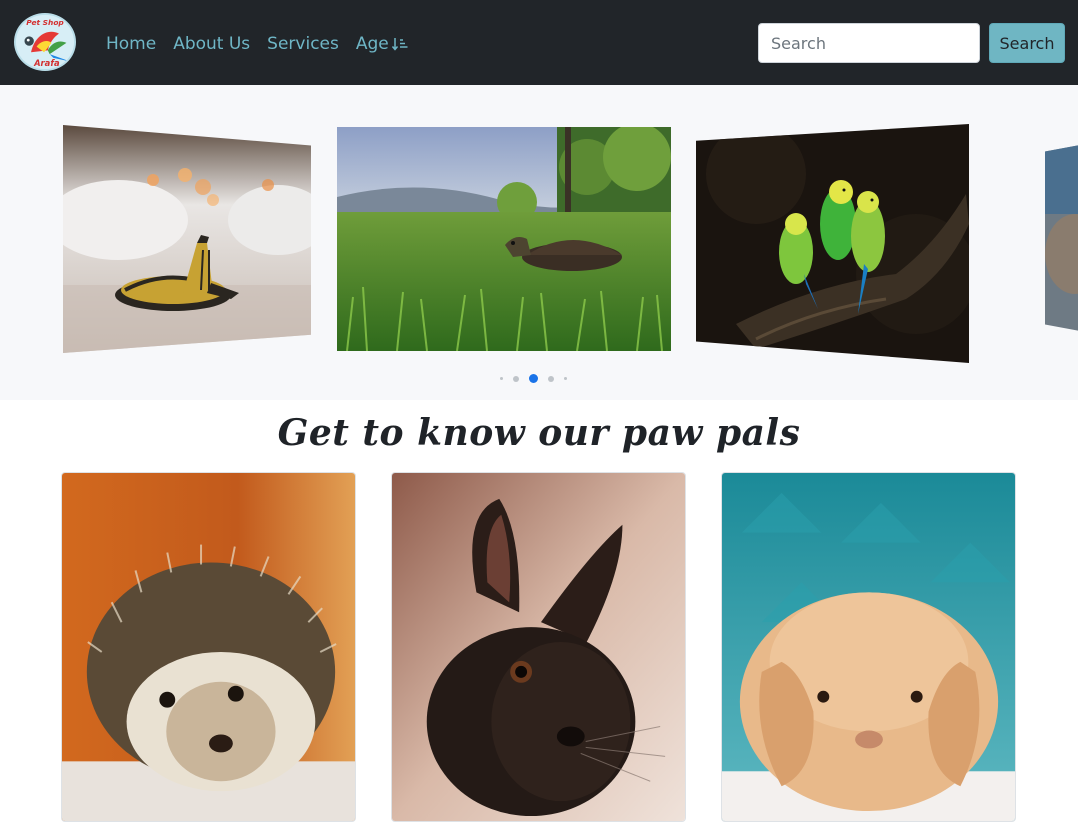  Describe the element at coordinates (1027, 43) in the screenshot. I see `search-button: Search` at that location.